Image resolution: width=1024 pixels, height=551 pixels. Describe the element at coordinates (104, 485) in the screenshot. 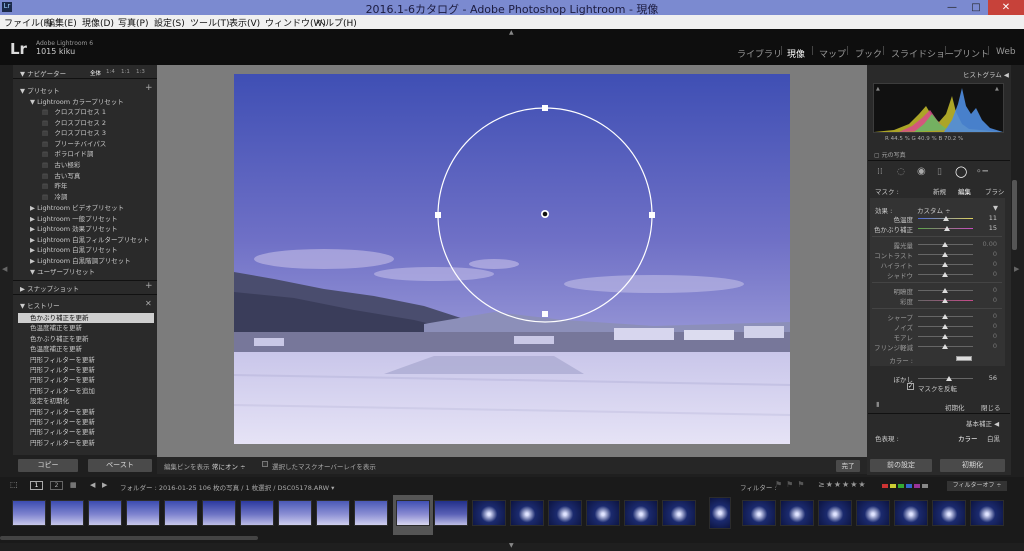

I see `next-arrow-icon: ▶` at that location.